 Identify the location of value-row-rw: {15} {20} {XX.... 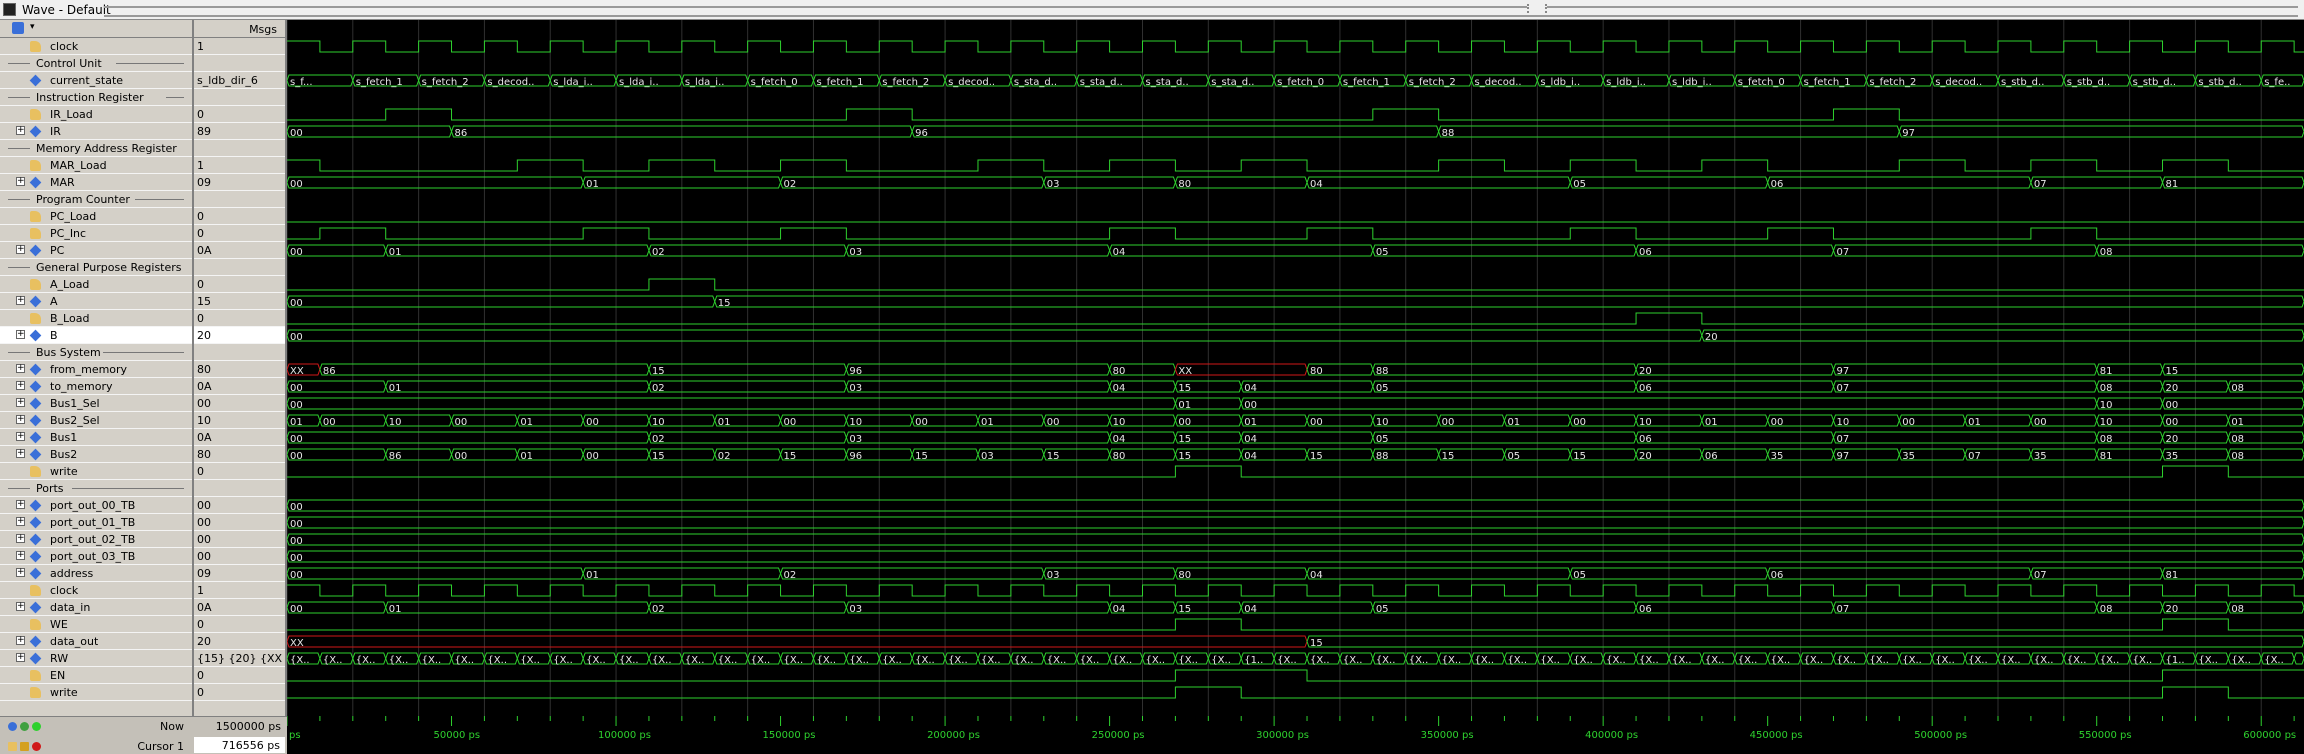
(239, 658).